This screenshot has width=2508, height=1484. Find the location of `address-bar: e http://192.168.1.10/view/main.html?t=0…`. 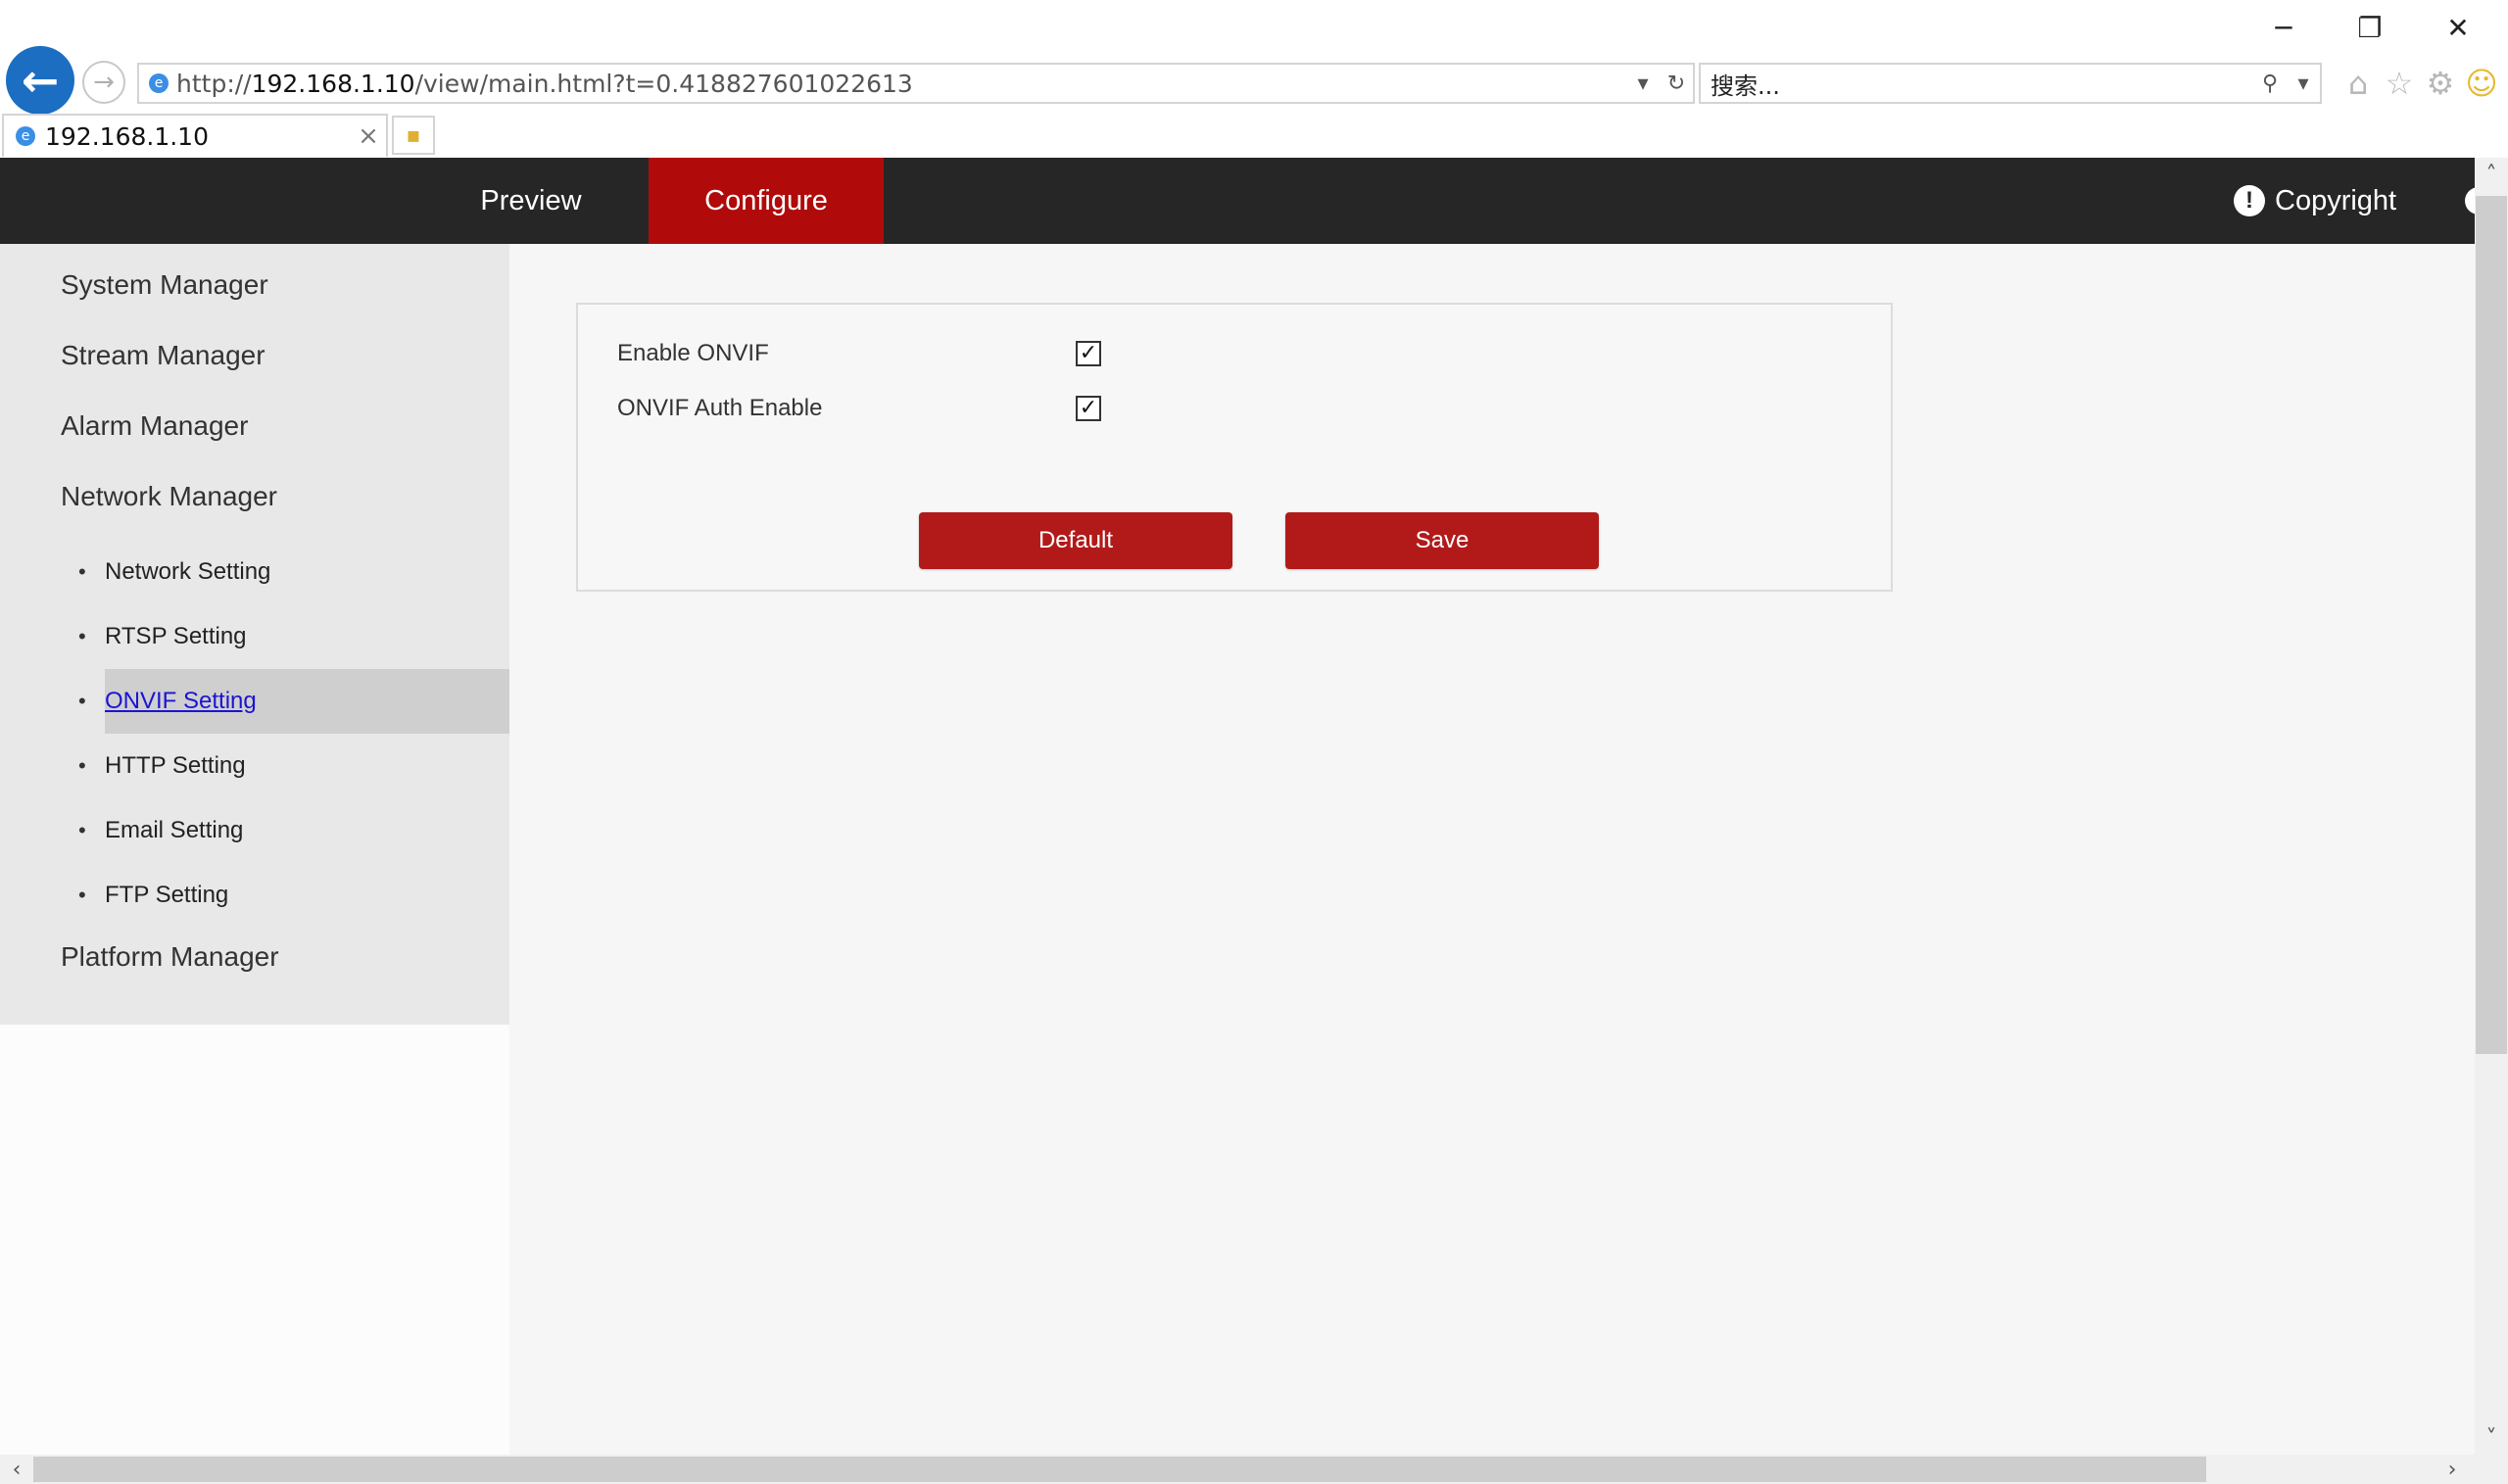

address-bar: e http://192.168.1.10/view/main.html?t=0… is located at coordinates (916, 83).